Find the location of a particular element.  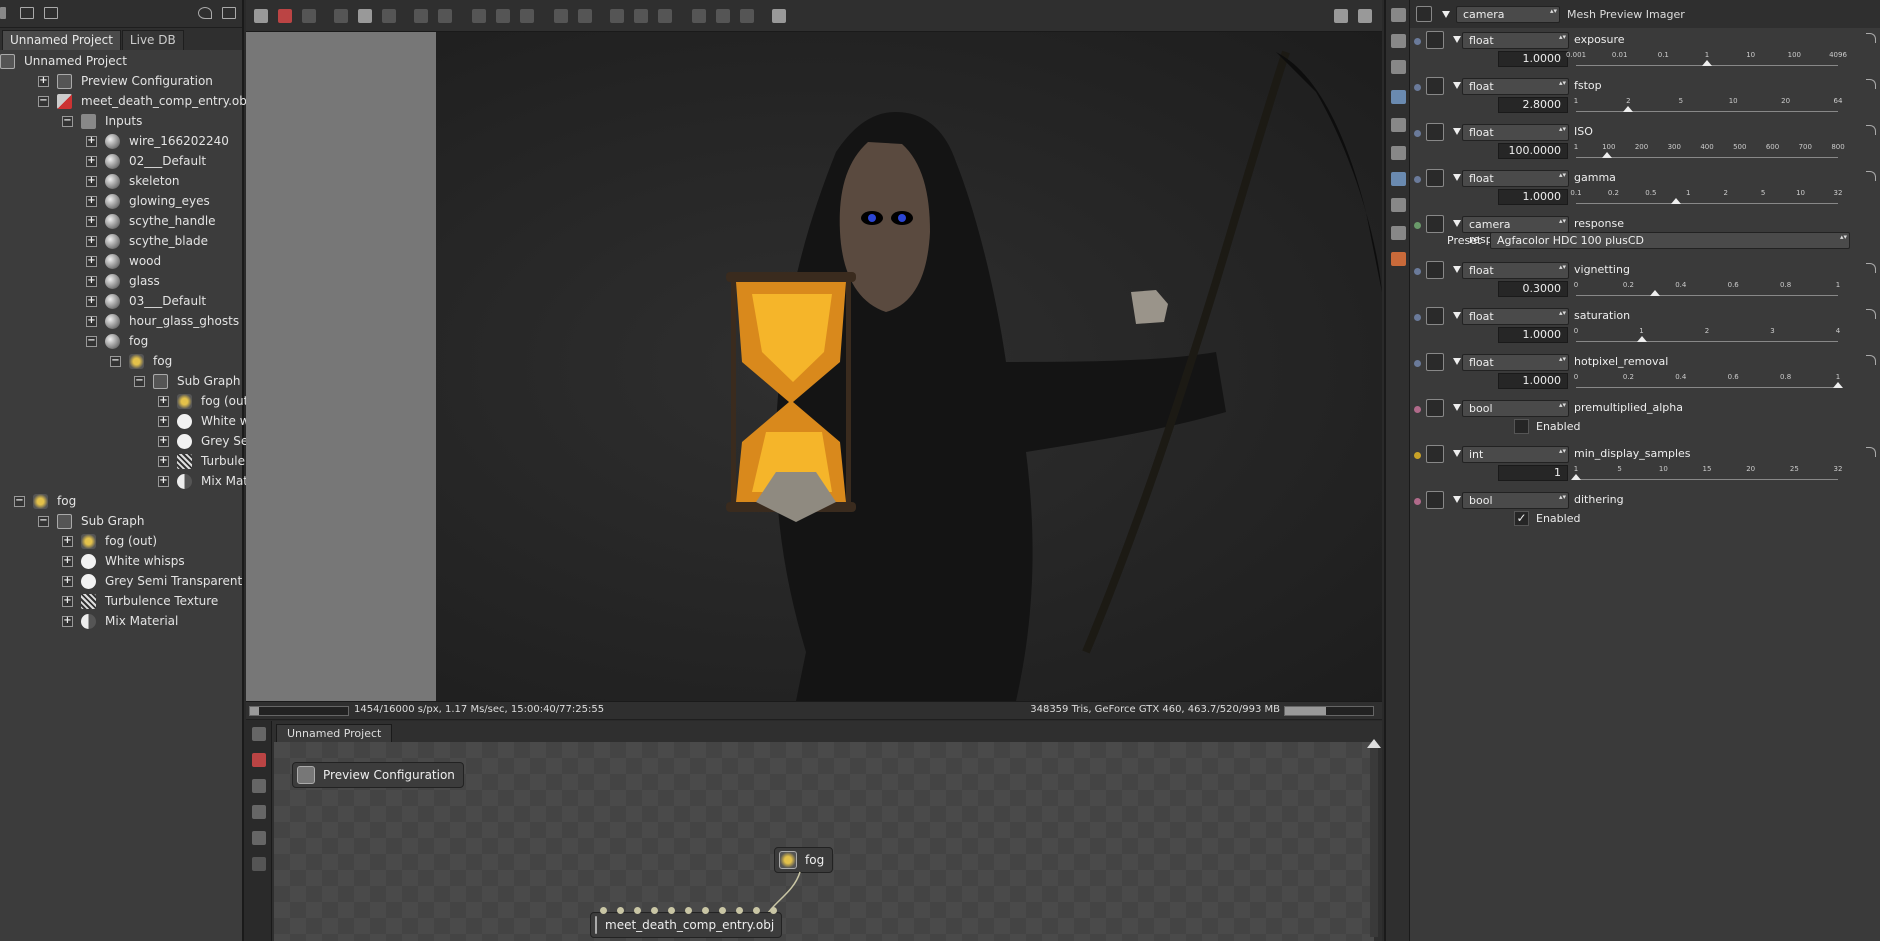

param-slider: 0 0.2 0.4 0.6 0.8 1 is located at coordinates (1707, 290).